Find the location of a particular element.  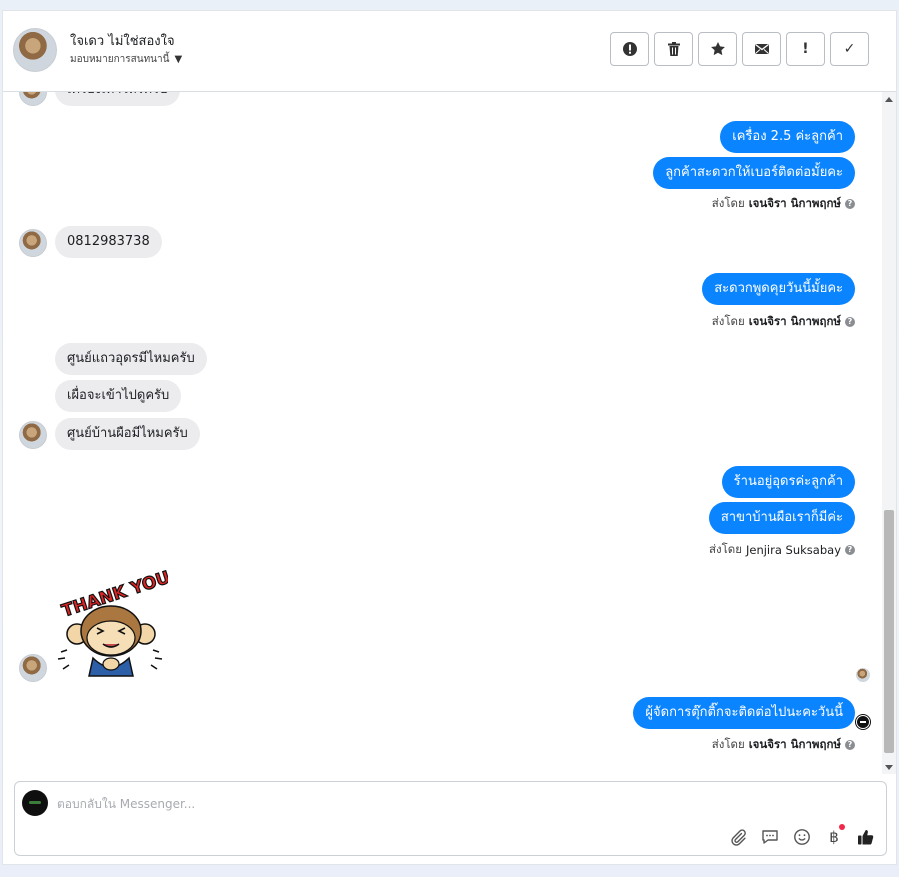

incoming-message: เครื่องเท่าไหร่ครับ is located at coordinates (117, 99).